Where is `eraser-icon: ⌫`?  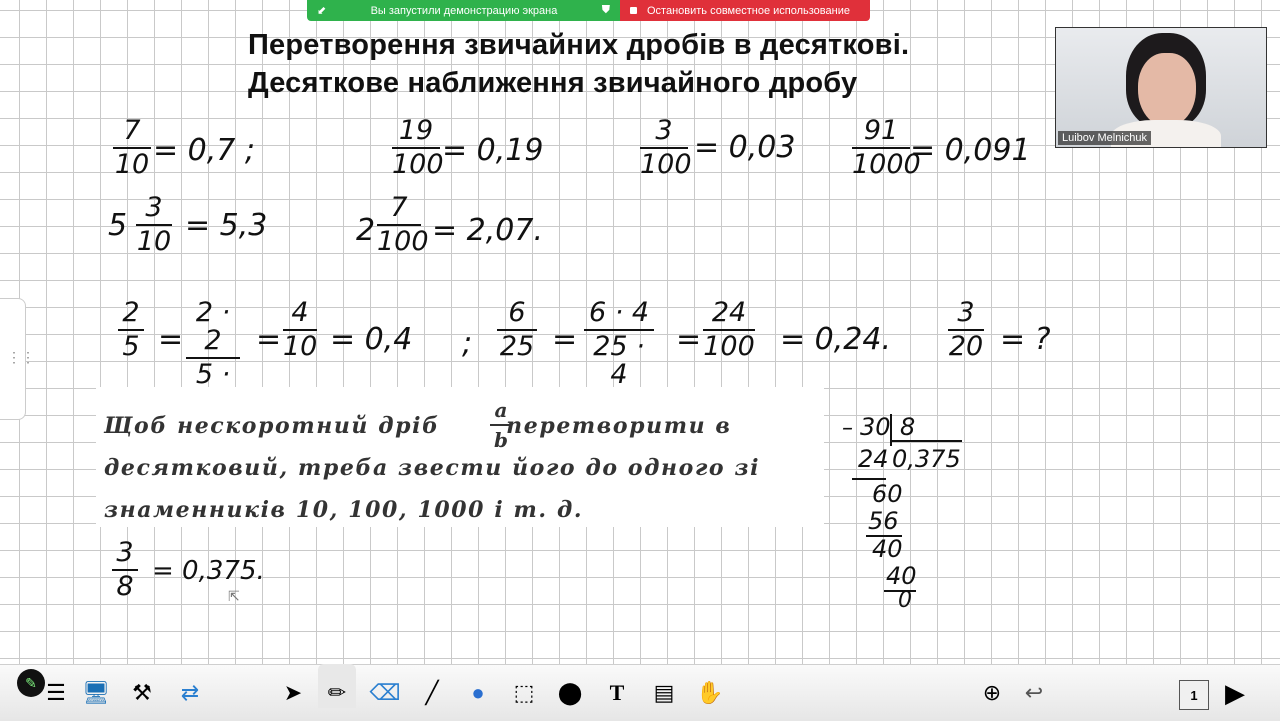 eraser-icon: ⌫ is located at coordinates (385, 693).